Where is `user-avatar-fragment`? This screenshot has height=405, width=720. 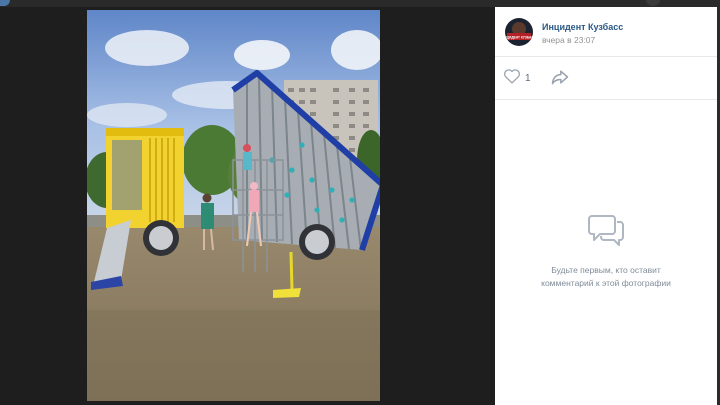 user-avatar-fragment is located at coordinates (653, 3).